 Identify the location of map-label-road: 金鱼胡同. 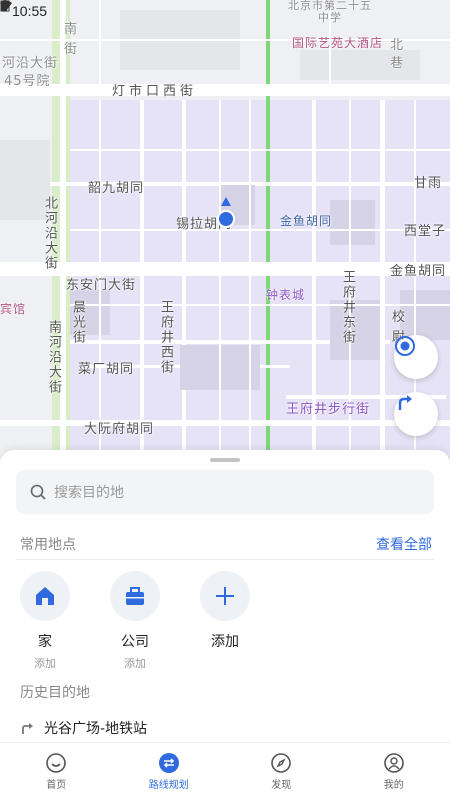
(418, 271).